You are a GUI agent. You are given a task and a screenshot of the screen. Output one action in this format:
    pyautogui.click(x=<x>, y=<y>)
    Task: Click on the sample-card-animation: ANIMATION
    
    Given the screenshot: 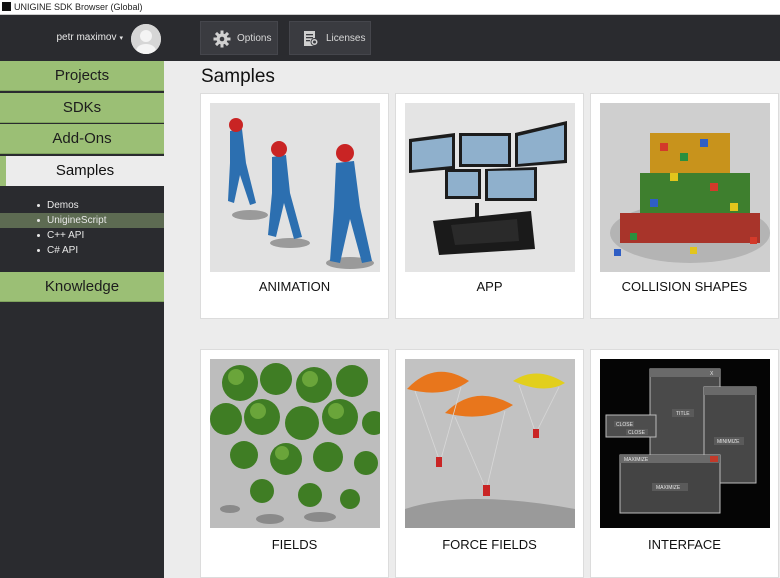 What is the action you would take?
    pyautogui.click(x=294, y=206)
    